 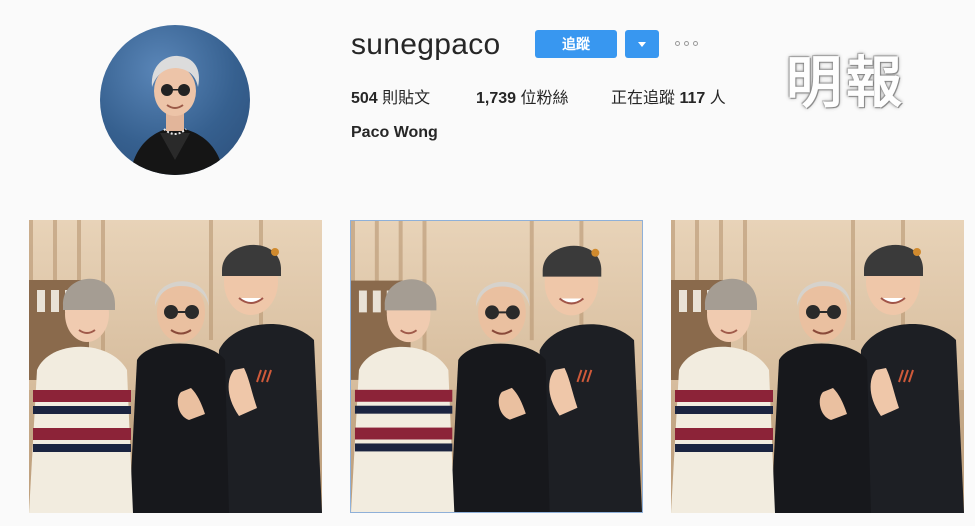 I want to click on newspaper-watermark-logo: 明報, so click(x=846, y=83).